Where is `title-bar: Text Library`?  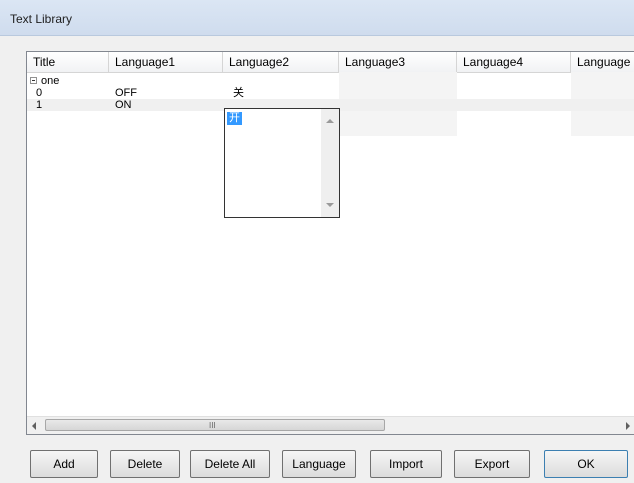 title-bar: Text Library is located at coordinates (317, 18).